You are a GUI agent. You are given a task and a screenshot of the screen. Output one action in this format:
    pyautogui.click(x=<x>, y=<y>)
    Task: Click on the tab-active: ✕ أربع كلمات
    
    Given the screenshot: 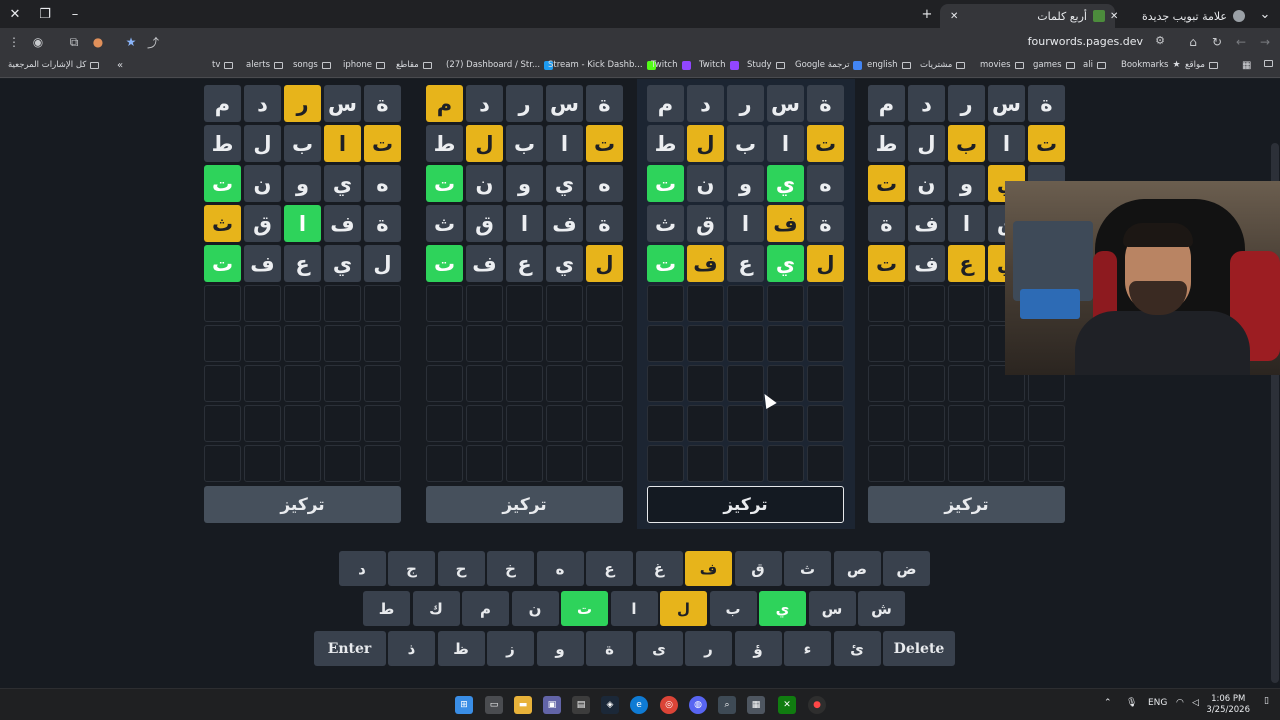 What is the action you would take?
    pyautogui.click(x=1027, y=16)
    